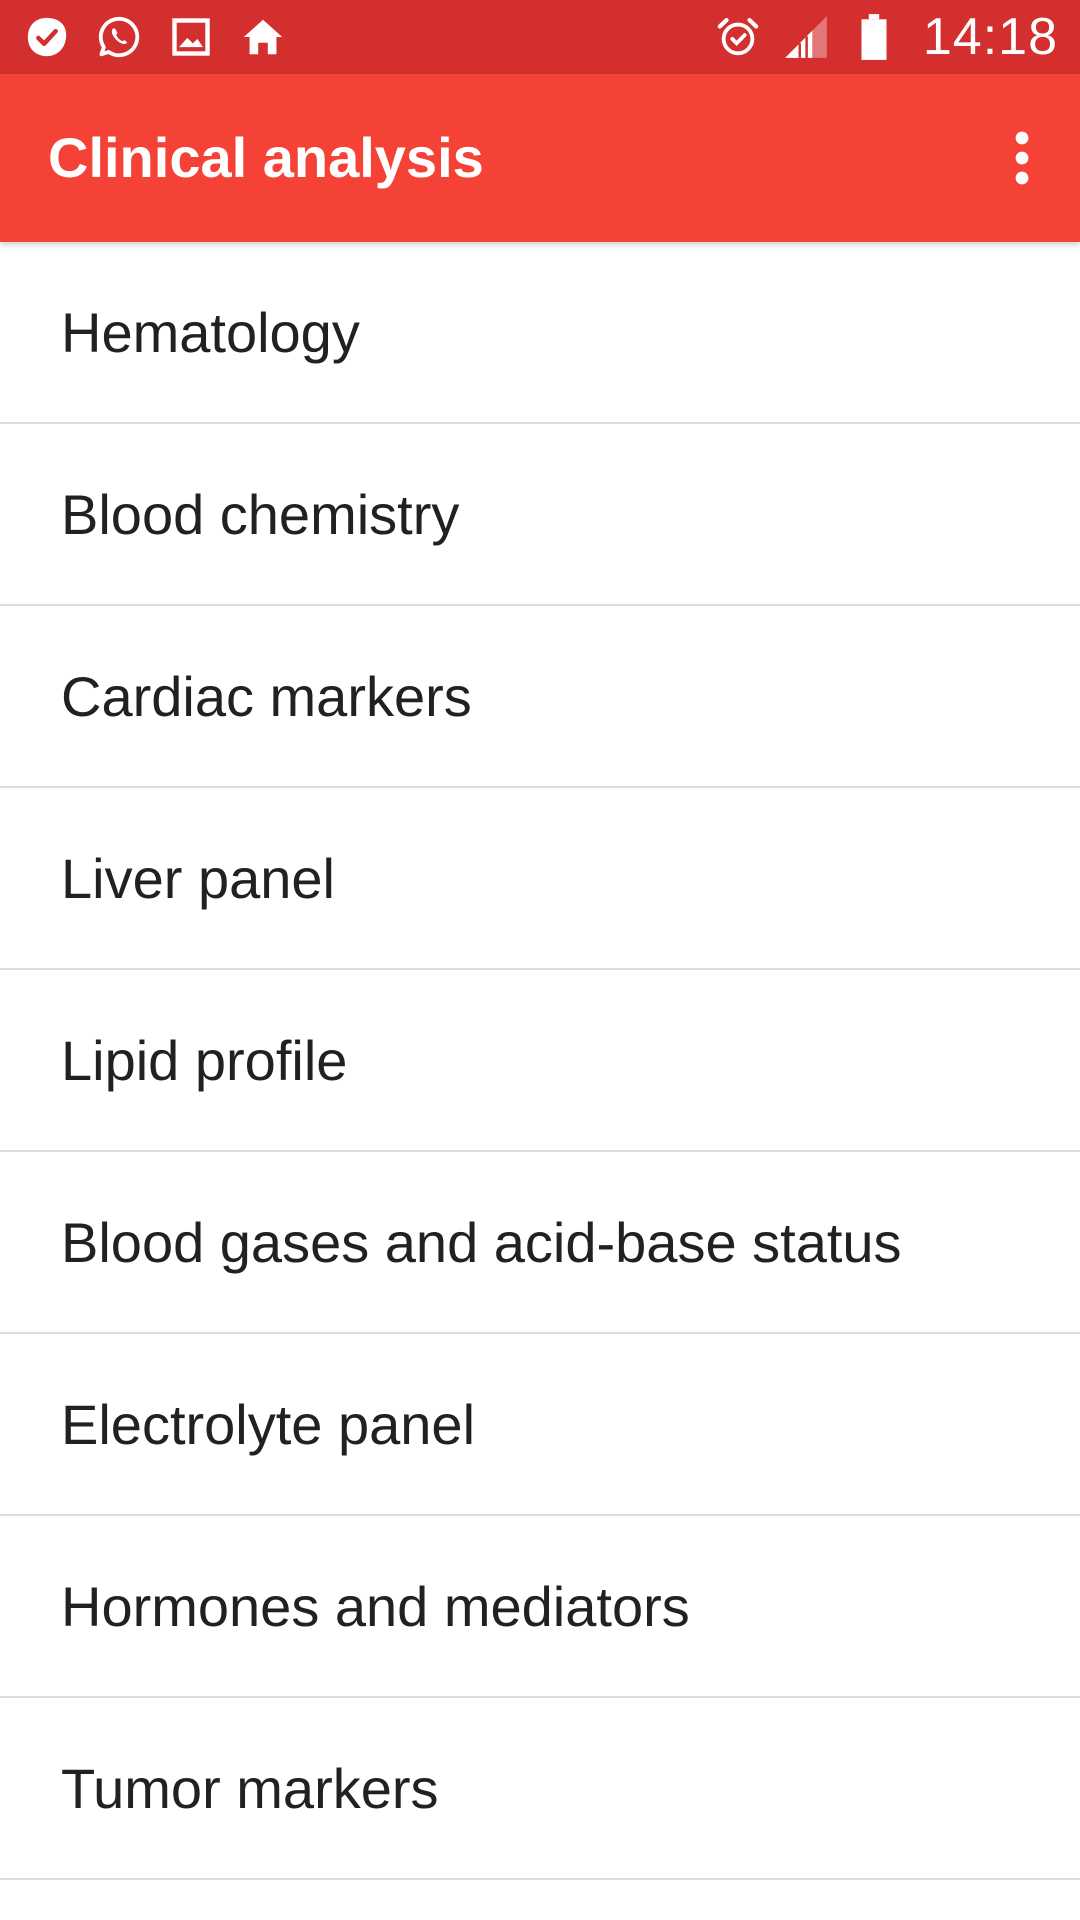 Image resolution: width=1080 pixels, height=1920 pixels. Describe the element at coordinates (198, 878) in the screenshot. I see `list-item-label: Liver panel` at that location.